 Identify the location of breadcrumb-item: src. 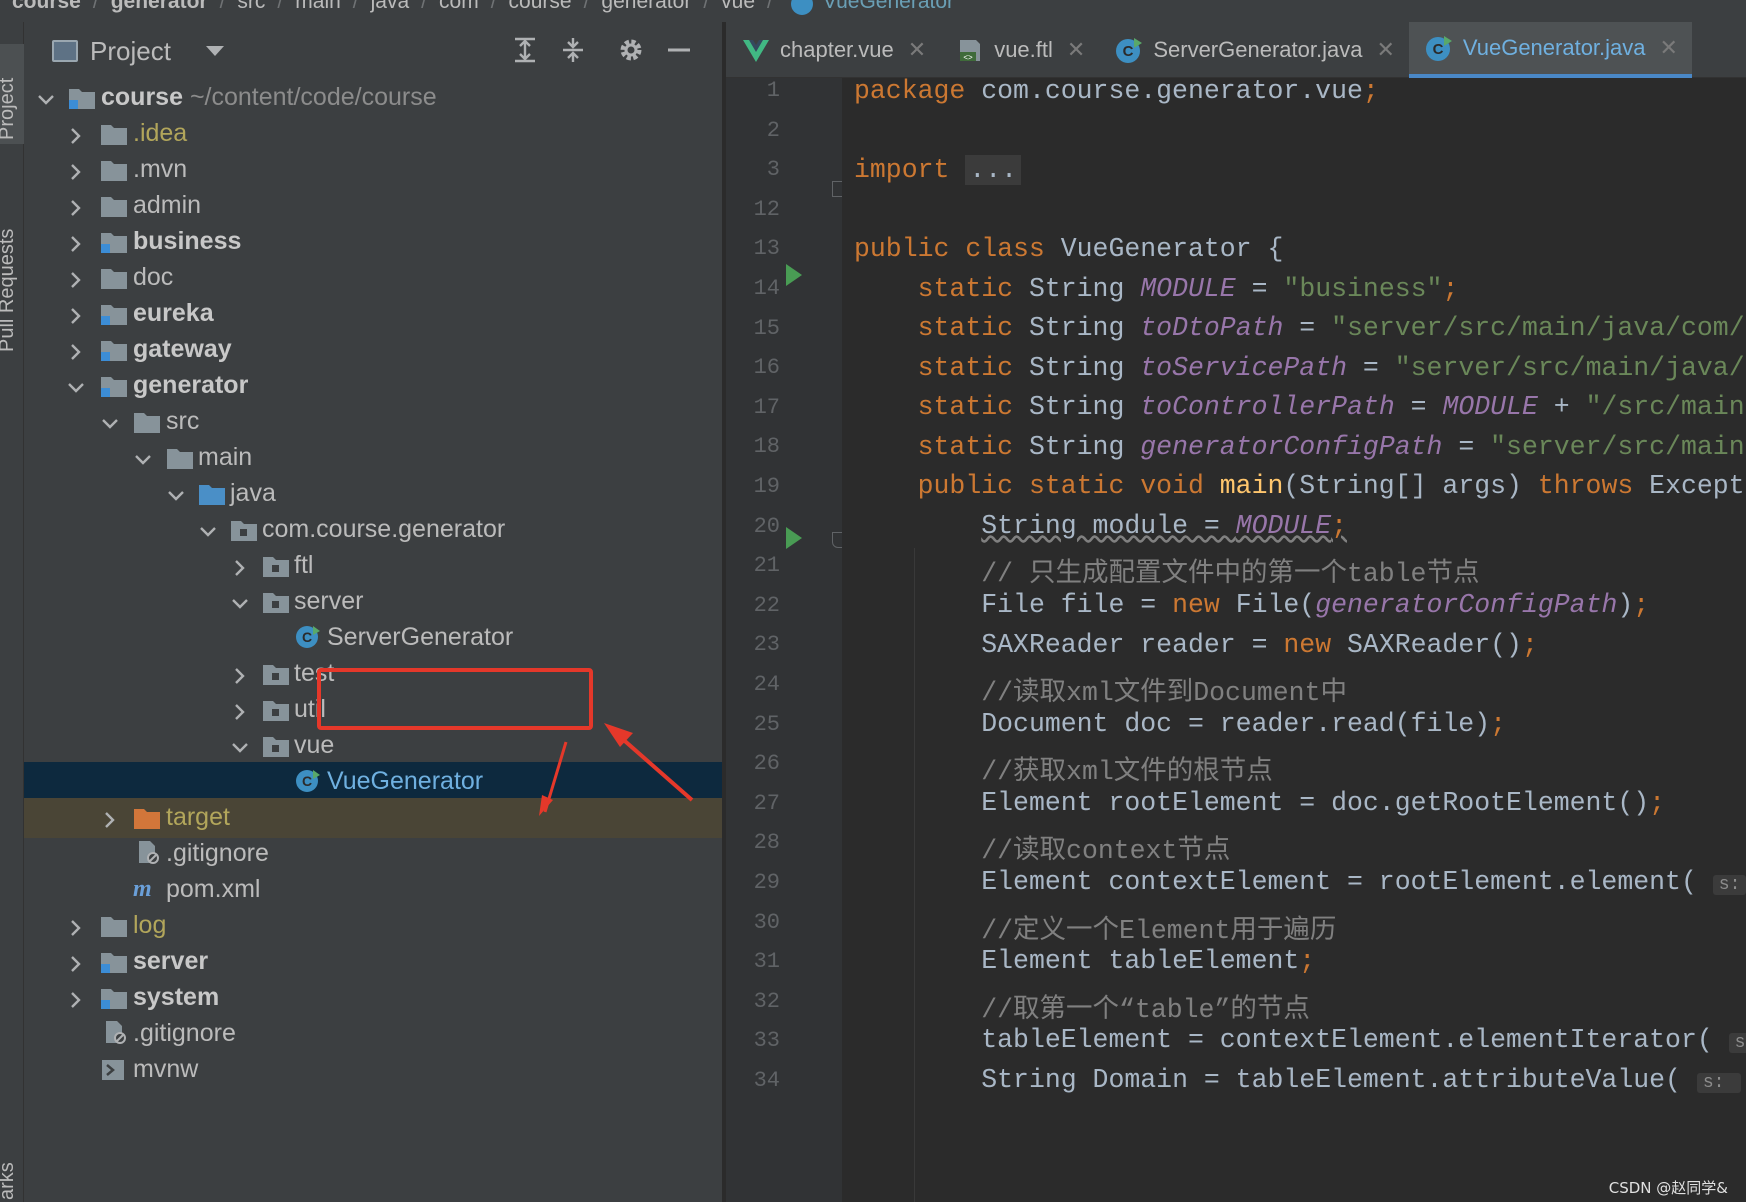
(251, 7).